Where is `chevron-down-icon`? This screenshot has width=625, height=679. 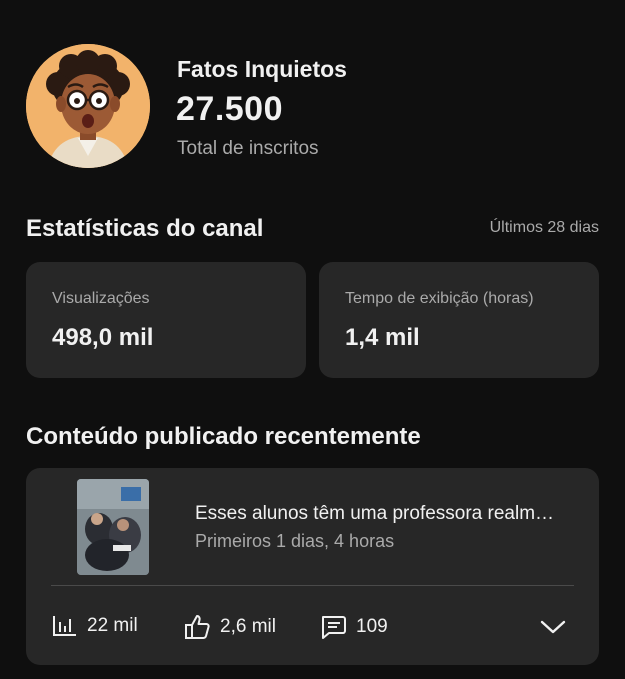
chevron-down-icon is located at coordinates (553, 627).